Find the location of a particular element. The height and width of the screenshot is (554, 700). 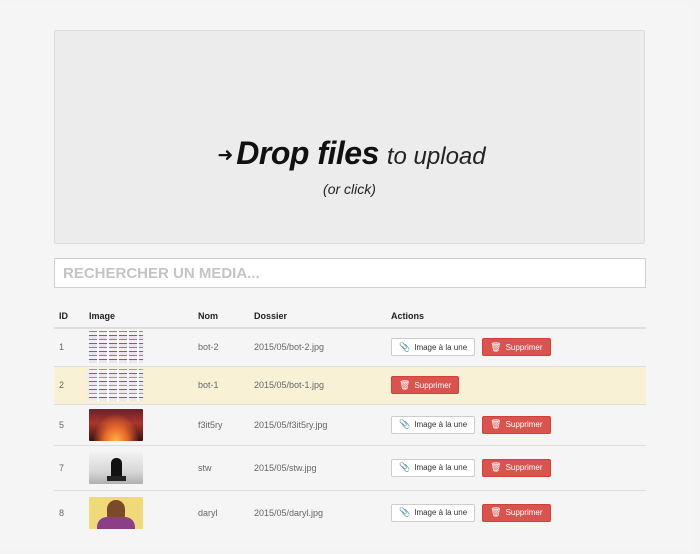

thumbnail-figure-base is located at coordinates (116, 478).